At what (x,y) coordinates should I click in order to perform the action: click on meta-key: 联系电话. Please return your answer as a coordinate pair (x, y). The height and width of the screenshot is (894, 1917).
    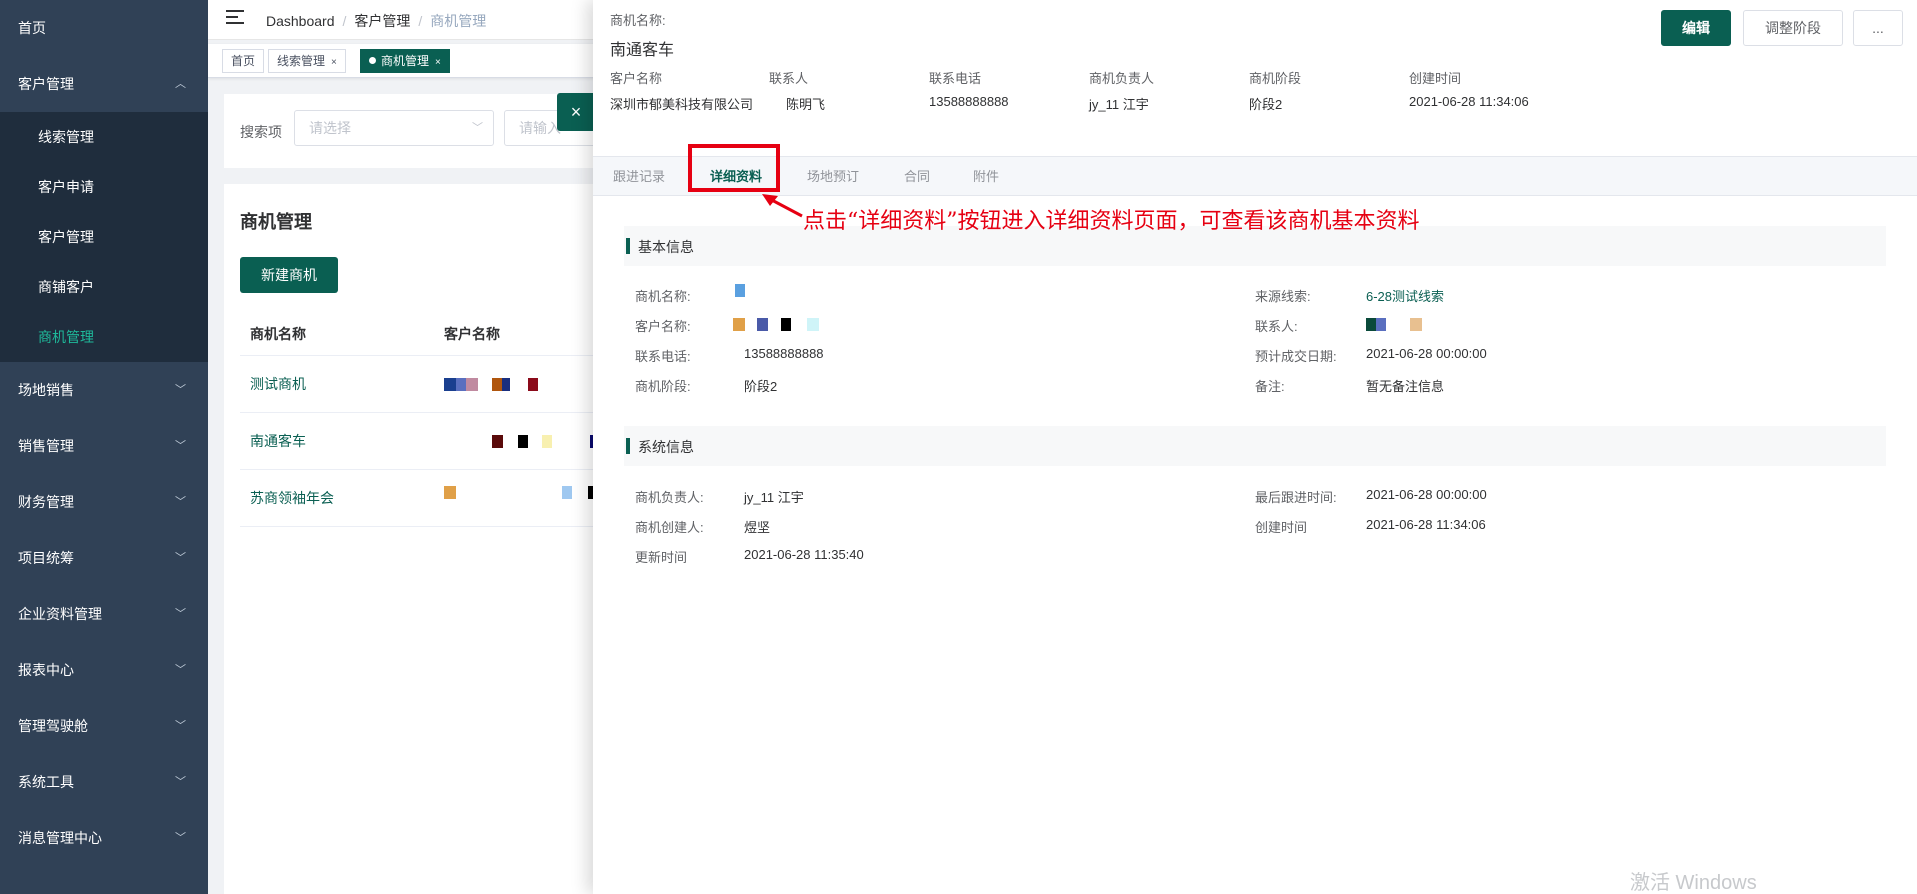
    Looking at the image, I should click on (955, 78).